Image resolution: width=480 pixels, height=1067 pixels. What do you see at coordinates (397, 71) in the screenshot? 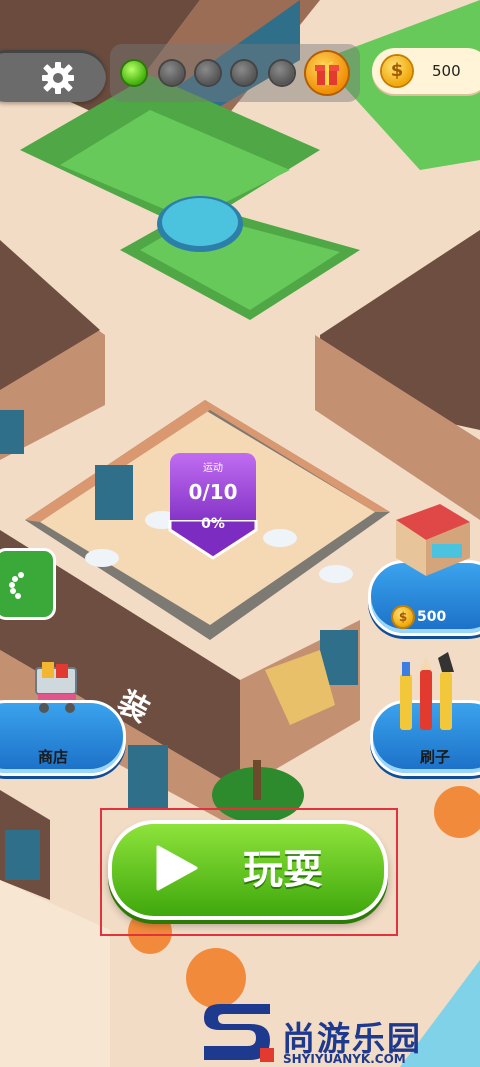
I see `dollar-coin-icon: $` at bounding box center [397, 71].